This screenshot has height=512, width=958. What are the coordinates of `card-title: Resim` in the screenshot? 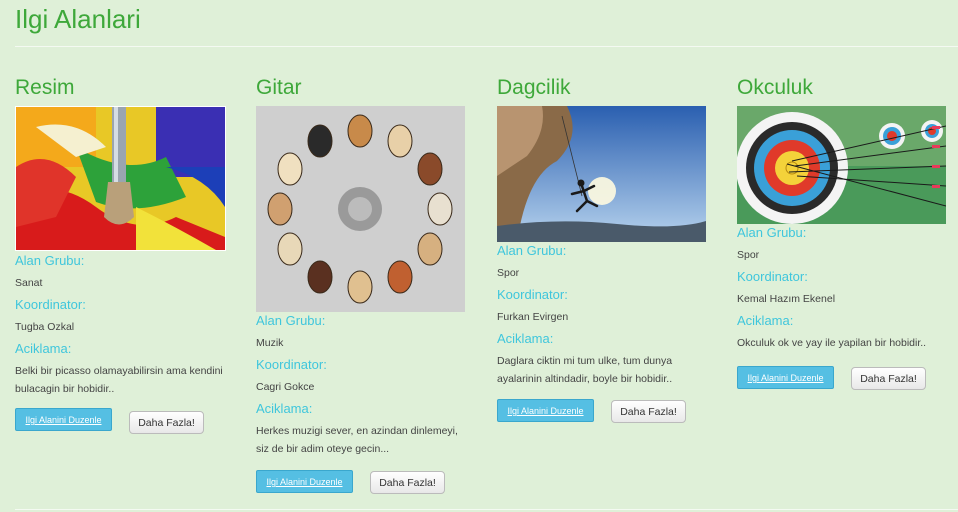 It's located at (45, 87).